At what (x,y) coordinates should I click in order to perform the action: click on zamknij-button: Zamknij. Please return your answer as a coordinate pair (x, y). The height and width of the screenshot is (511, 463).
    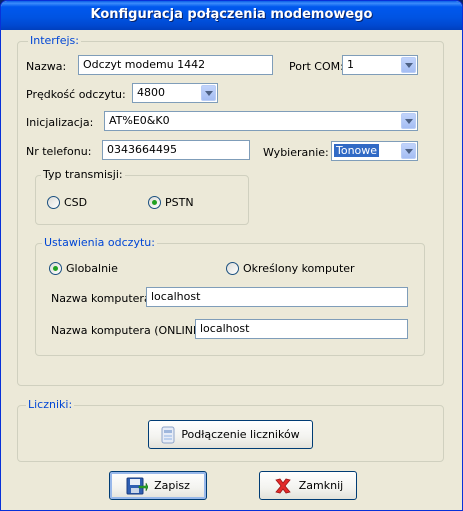
    Looking at the image, I should click on (308, 485).